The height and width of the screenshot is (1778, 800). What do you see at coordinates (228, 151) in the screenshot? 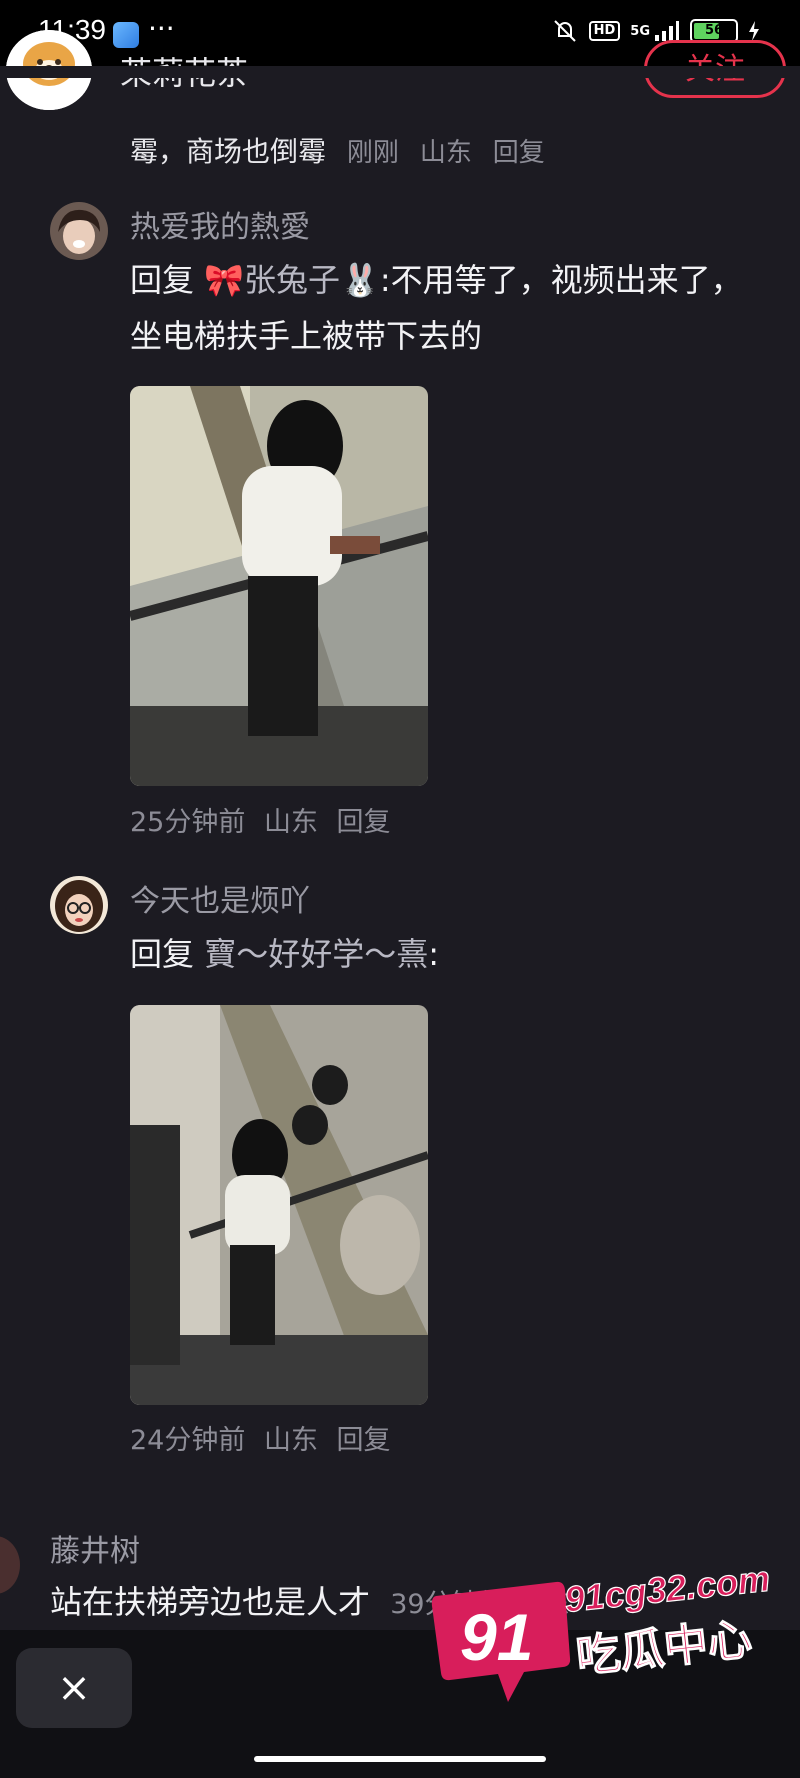
I see `previous-comment-text: 霉，商场也倒霉` at bounding box center [228, 151].